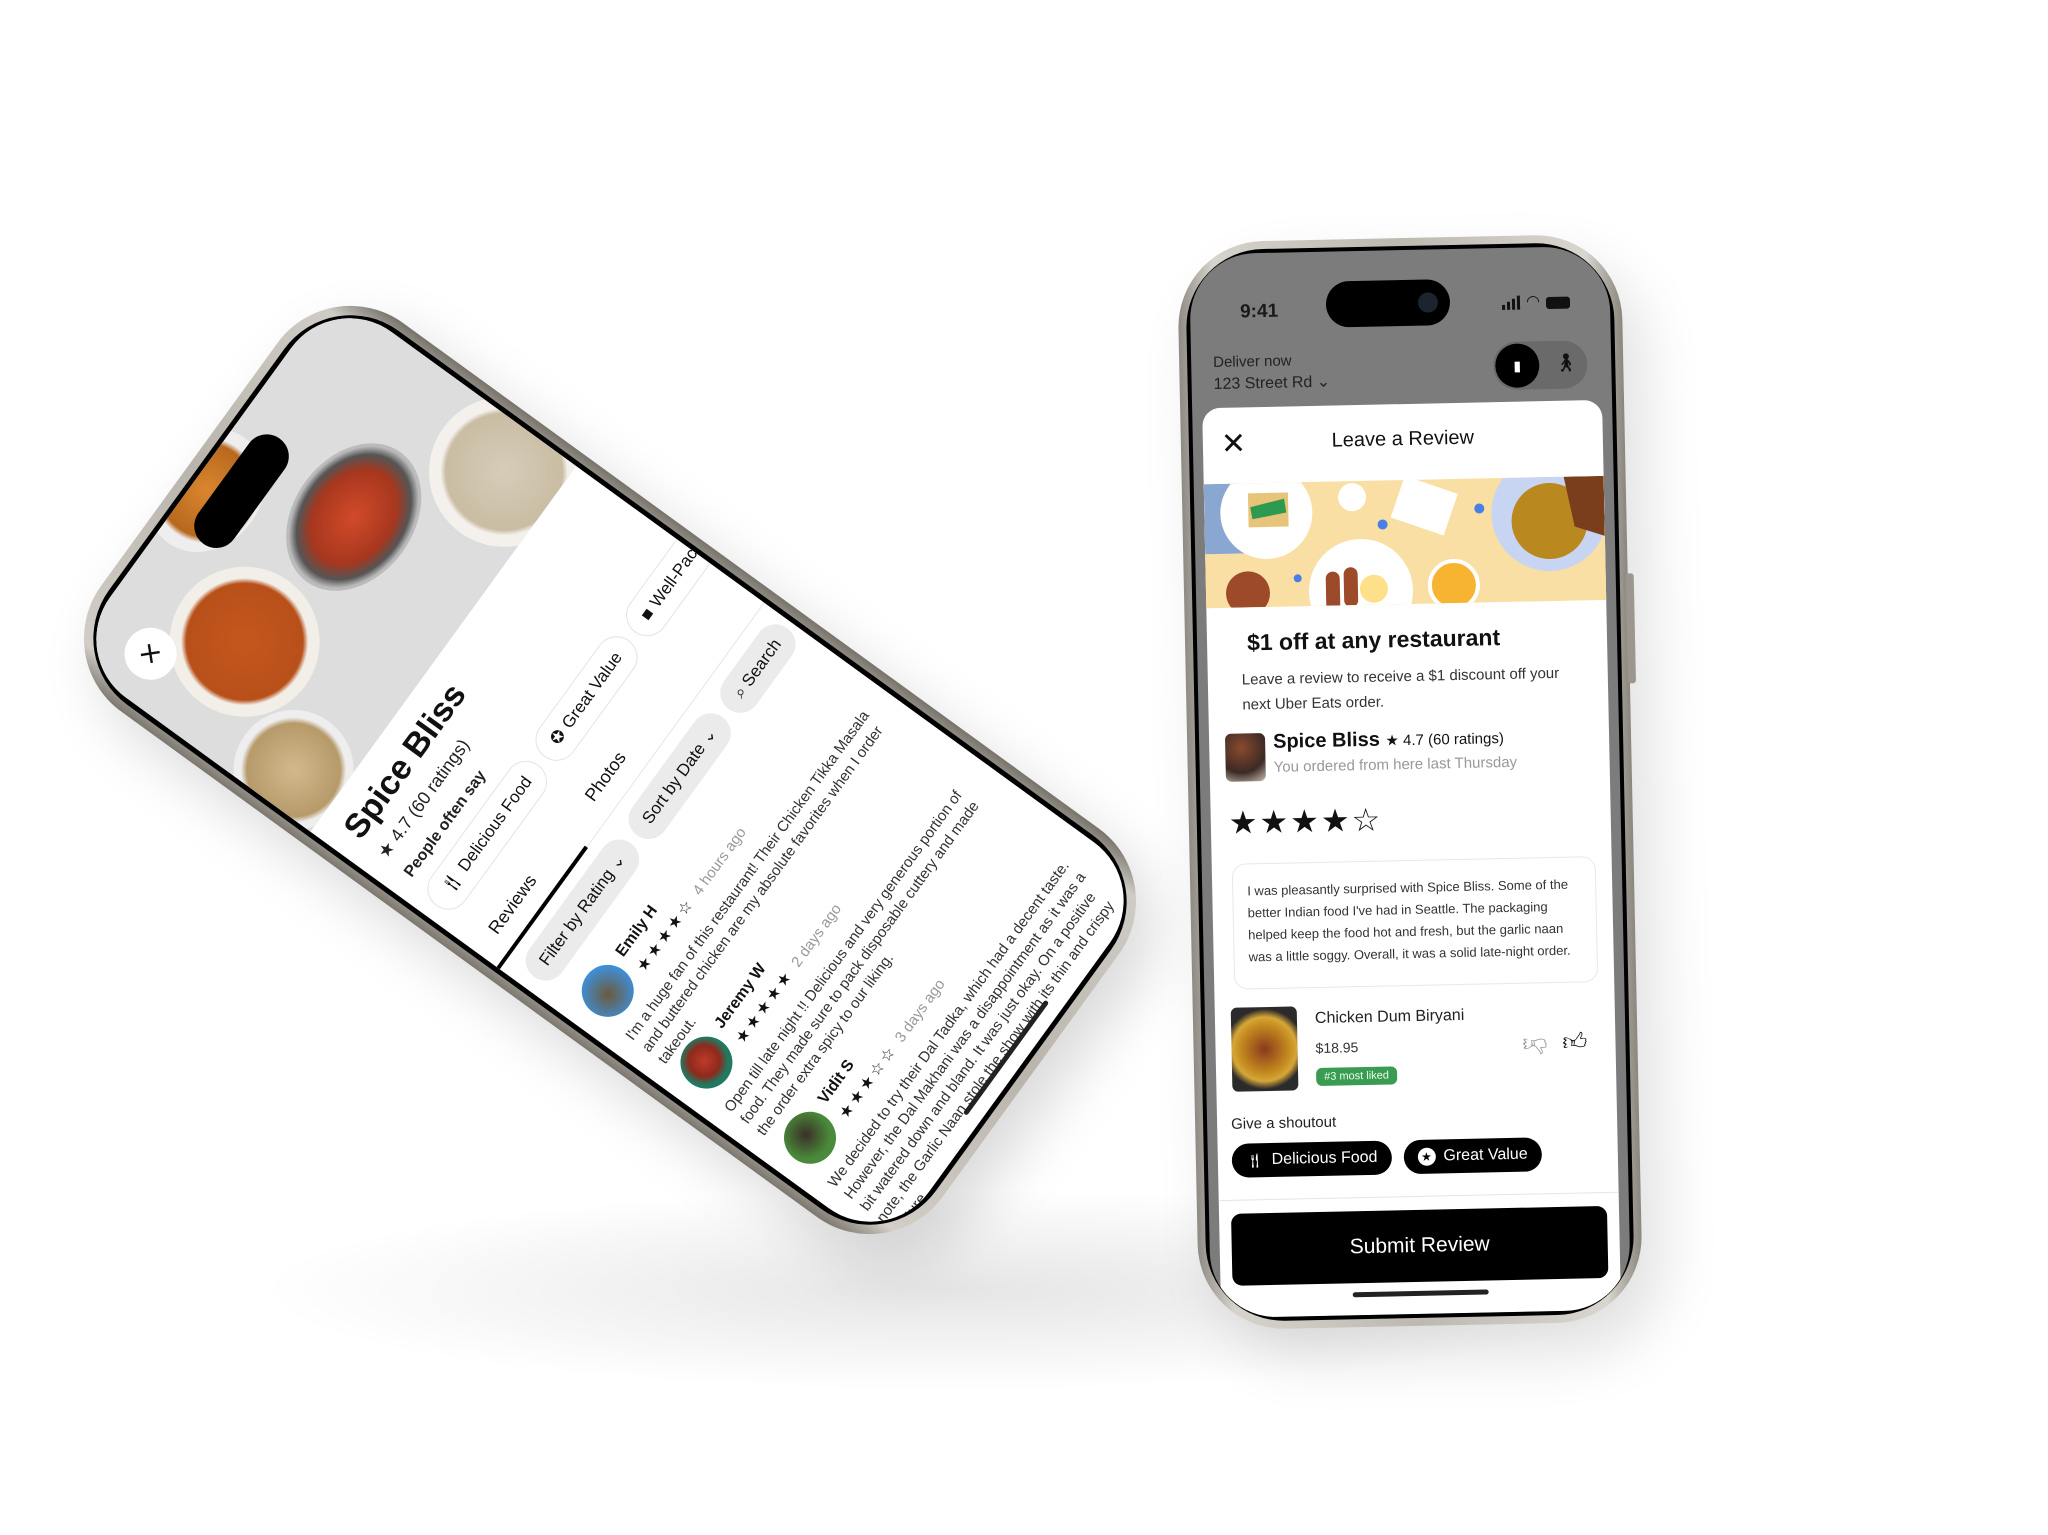  Describe the element at coordinates (1388, 303) in the screenshot. I see `dynamic-island` at that location.